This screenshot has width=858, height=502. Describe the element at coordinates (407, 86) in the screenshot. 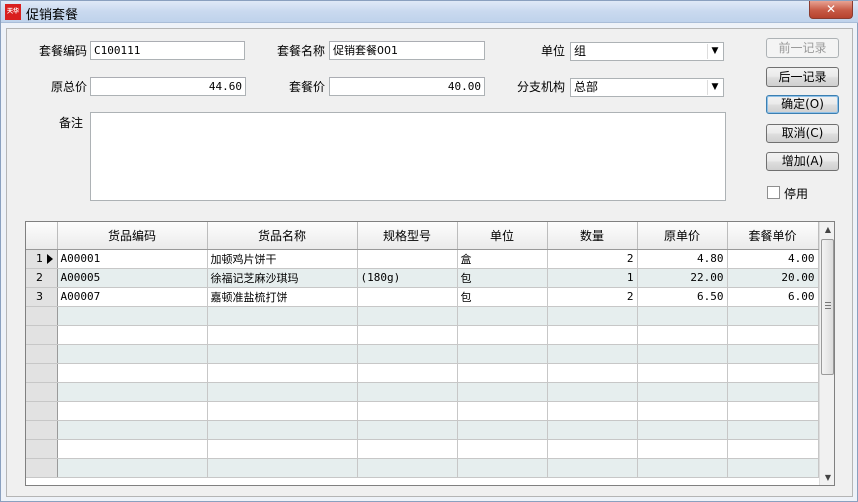

I see `price-field: 40.00` at that location.